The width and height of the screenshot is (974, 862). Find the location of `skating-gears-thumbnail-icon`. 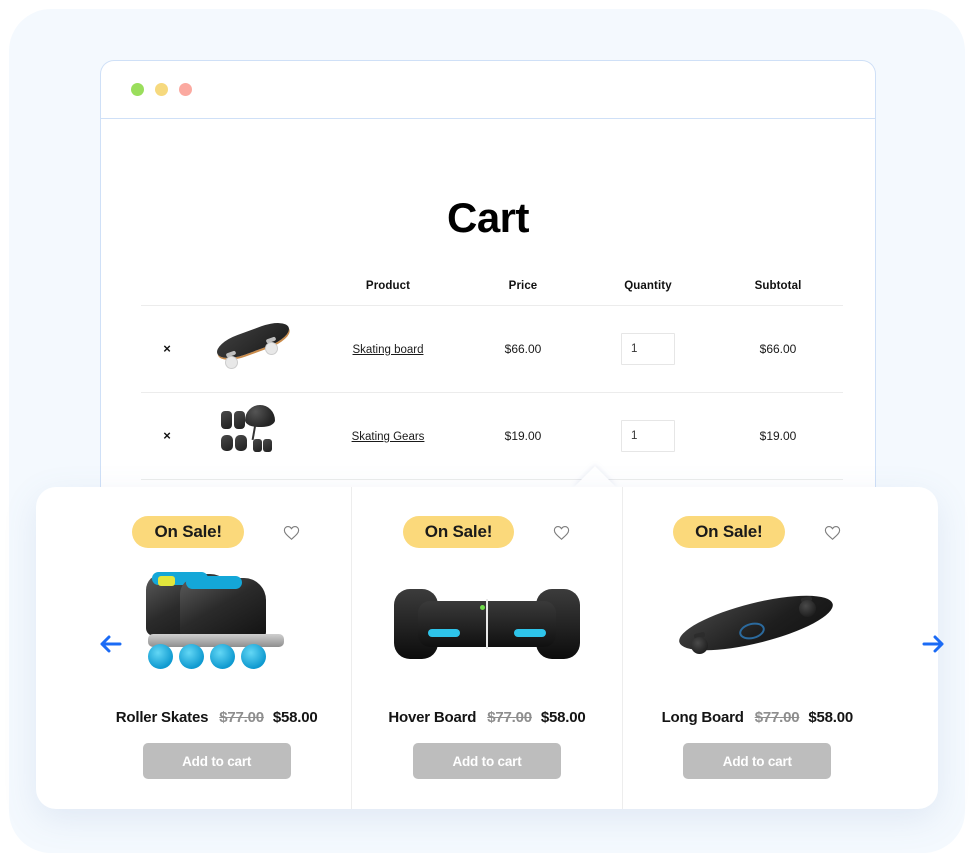

skating-gears-thumbnail-icon is located at coordinates (253, 435).